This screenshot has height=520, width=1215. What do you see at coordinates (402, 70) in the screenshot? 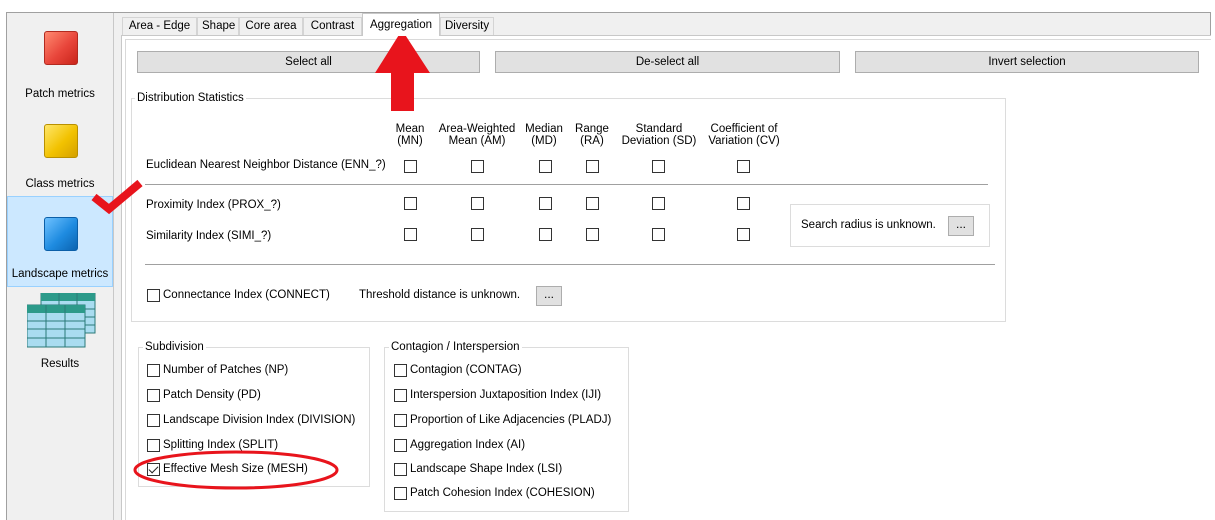
I see `red-arrow-icon` at bounding box center [402, 70].